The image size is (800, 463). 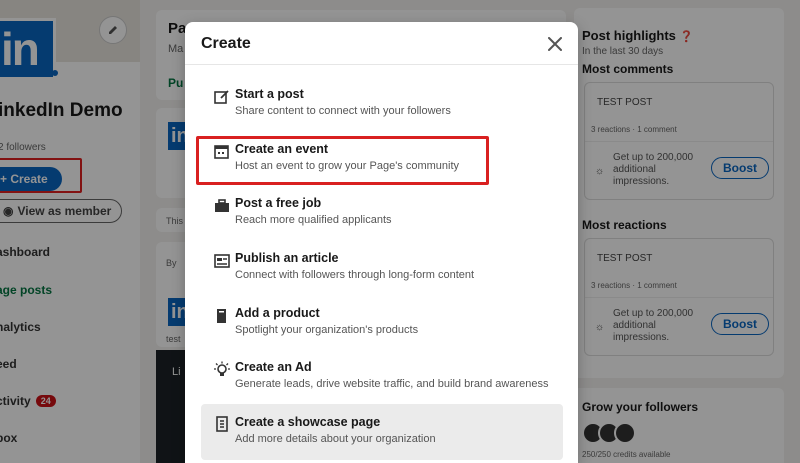 What do you see at coordinates (278, 203) in the screenshot?
I see `option-title: Post a free job` at bounding box center [278, 203].